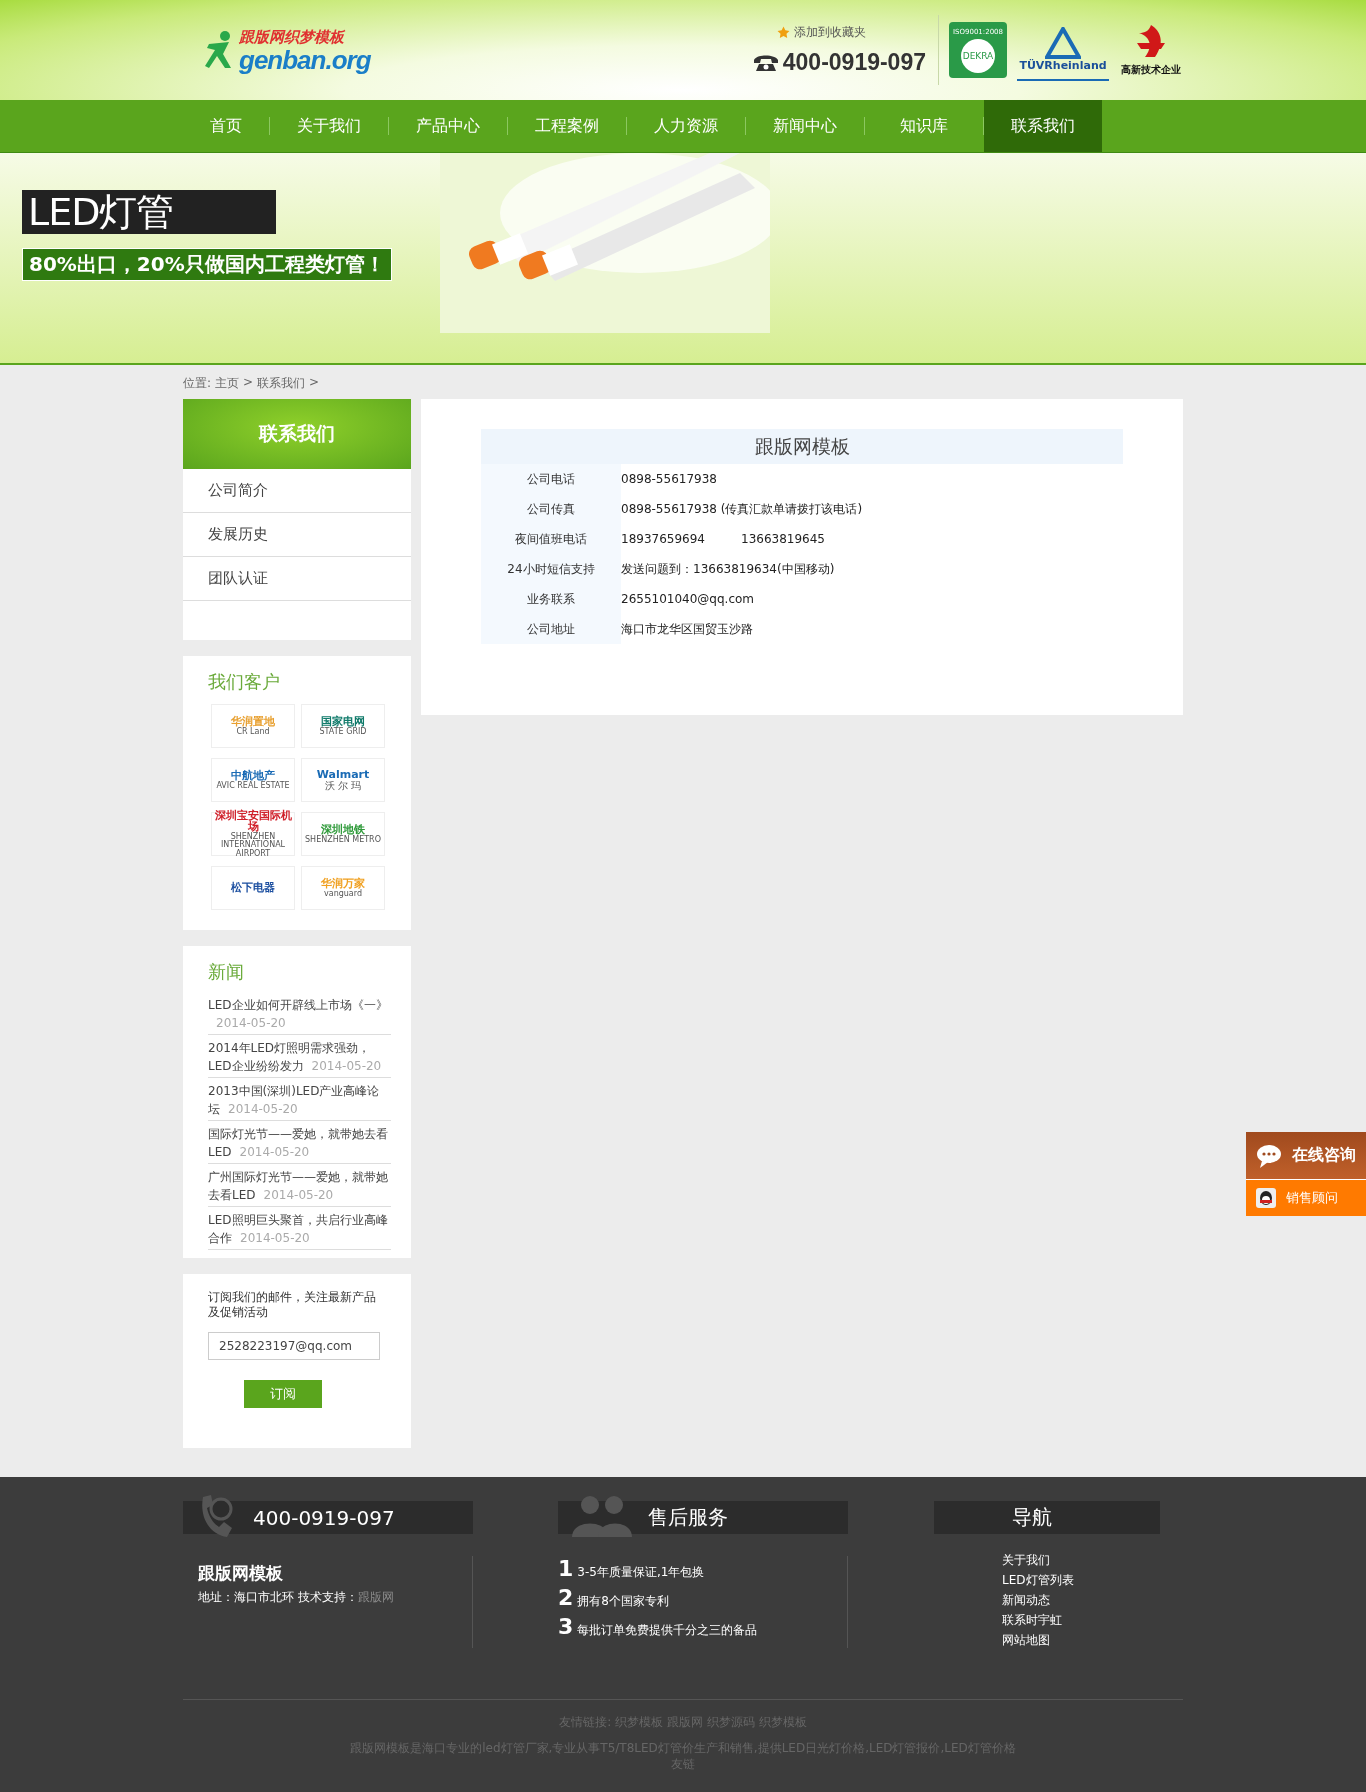 Image resolution: width=1366 pixels, height=1792 pixels. What do you see at coordinates (1047, 1517) in the screenshot?
I see `footer-nav-title: 导航` at bounding box center [1047, 1517].